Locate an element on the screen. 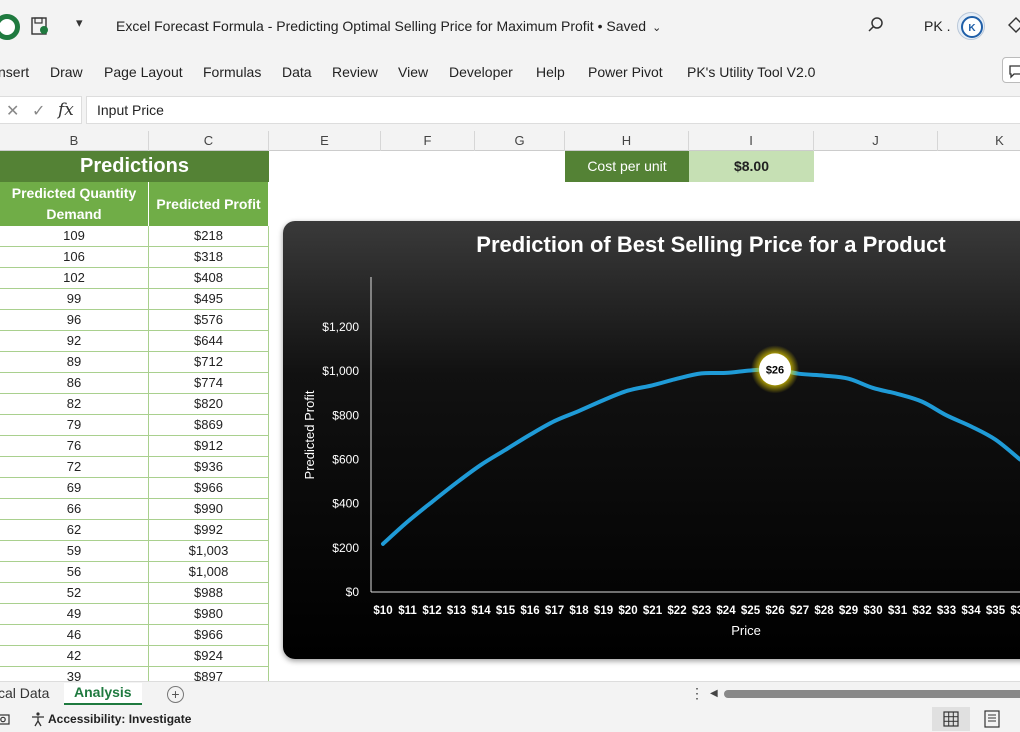  column-header-h: H is located at coordinates (627, 141).